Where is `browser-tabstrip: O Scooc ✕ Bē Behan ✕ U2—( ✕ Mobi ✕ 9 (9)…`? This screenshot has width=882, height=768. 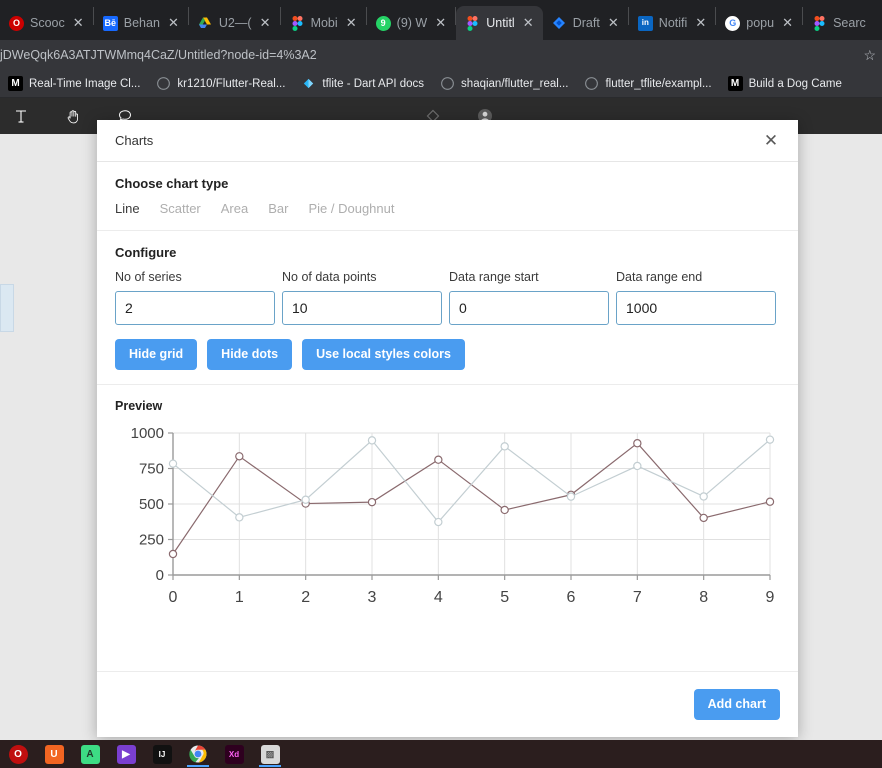 browser-tabstrip: O Scooc ✕ Bē Behan ✕ U2—( ✕ Mobi ✕ 9 (9)… is located at coordinates (441, 20).